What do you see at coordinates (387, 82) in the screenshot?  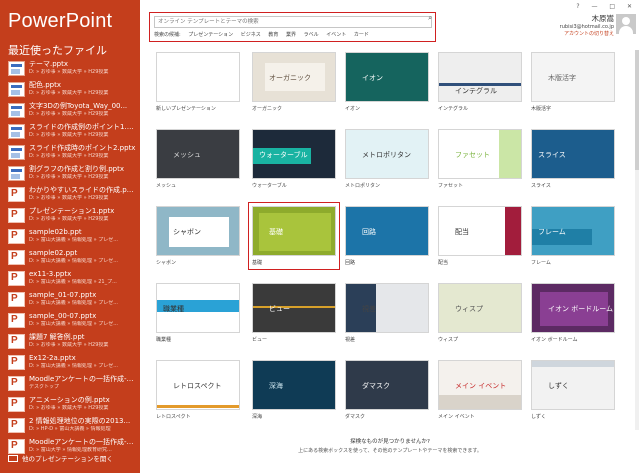 I see `template-tile: イオン イオン` at bounding box center [387, 82].